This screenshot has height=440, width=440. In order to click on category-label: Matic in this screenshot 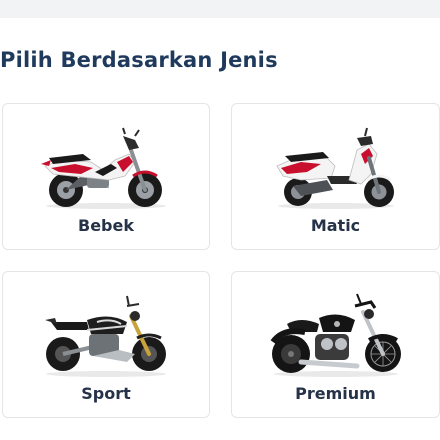, I will do `click(335, 225)`.